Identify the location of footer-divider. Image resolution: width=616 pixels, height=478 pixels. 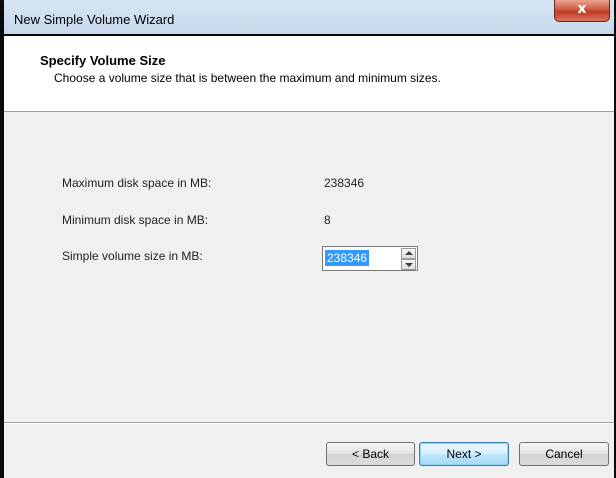
(309, 423).